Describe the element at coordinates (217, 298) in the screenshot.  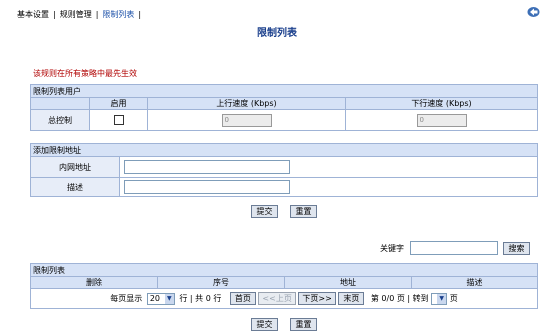
I see `rows-unit: 行` at that location.